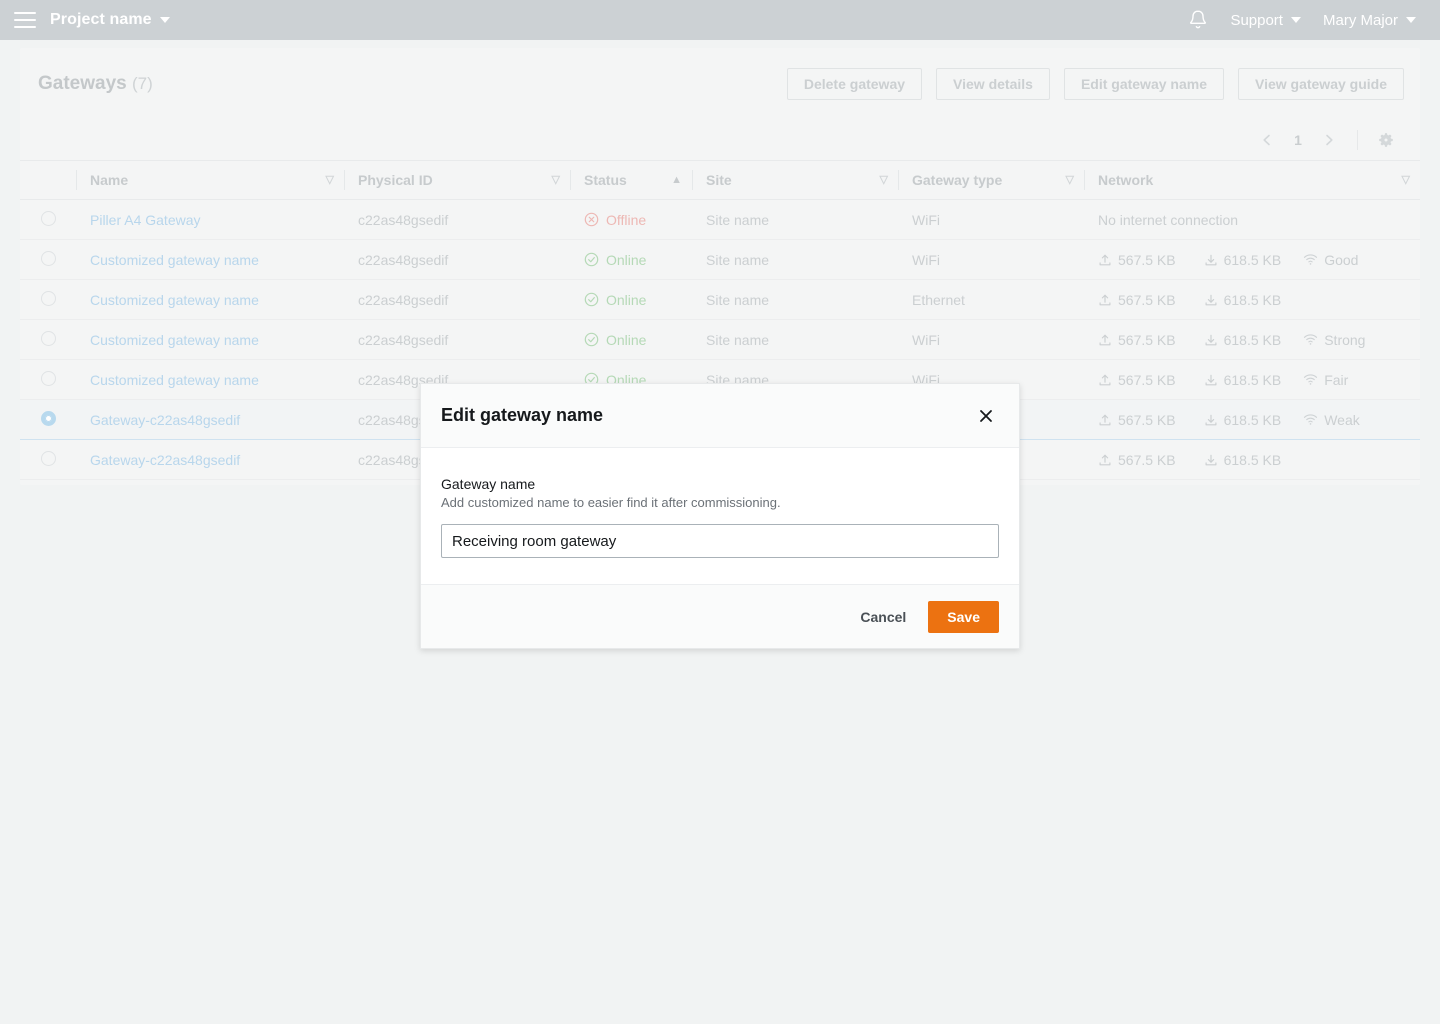 The width and height of the screenshot is (1440, 1024). What do you see at coordinates (1265, 20) in the screenshot?
I see `support-dropdown: Support` at bounding box center [1265, 20].